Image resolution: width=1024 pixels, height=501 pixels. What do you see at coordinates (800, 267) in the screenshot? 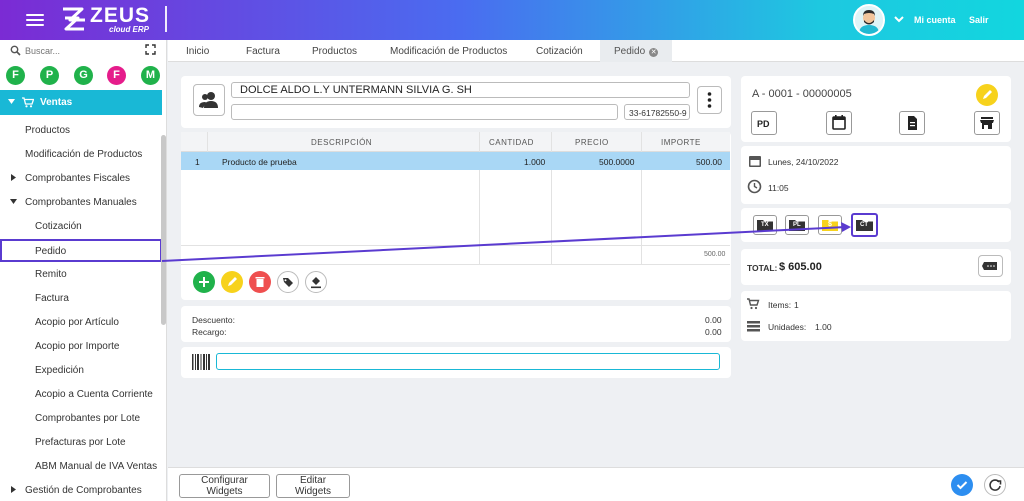
I see `total-value: $ 605.00` at bounding box center [800, 267].